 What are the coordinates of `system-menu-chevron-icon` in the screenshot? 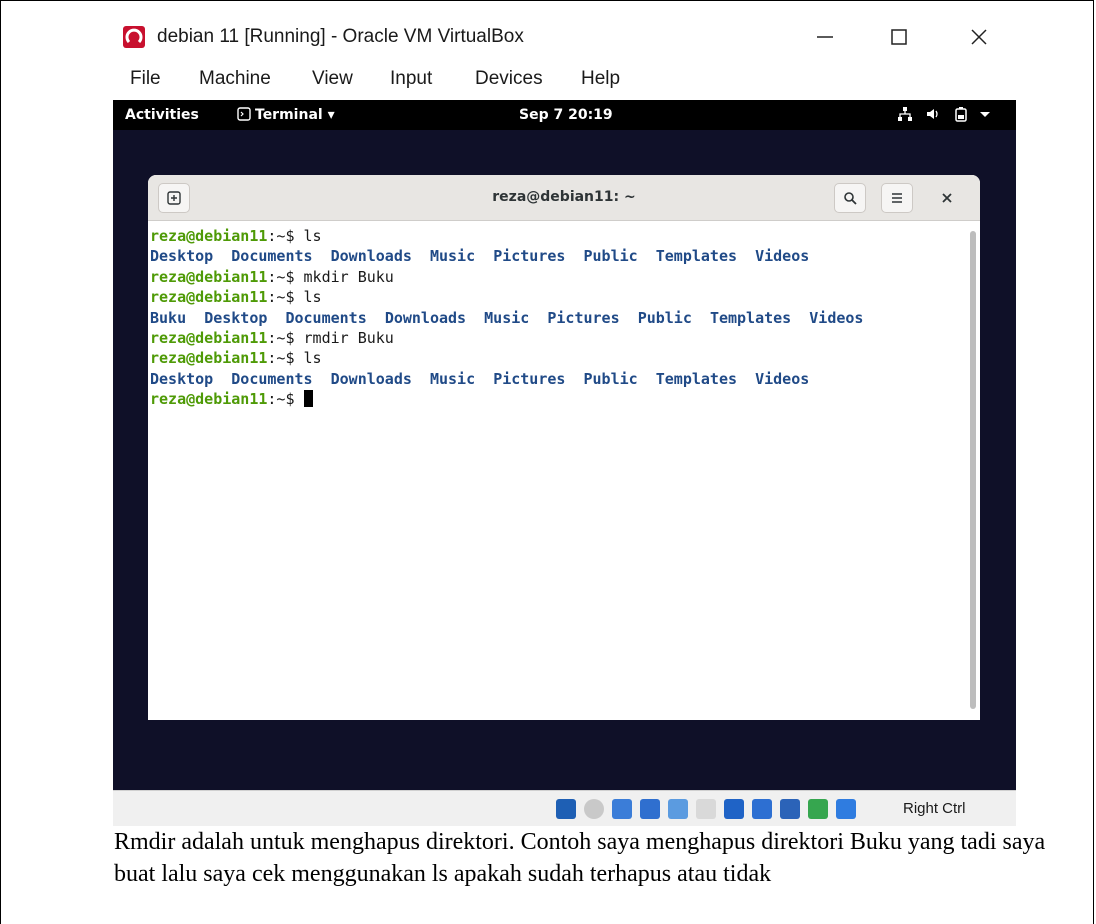 It's located at (985, 116).